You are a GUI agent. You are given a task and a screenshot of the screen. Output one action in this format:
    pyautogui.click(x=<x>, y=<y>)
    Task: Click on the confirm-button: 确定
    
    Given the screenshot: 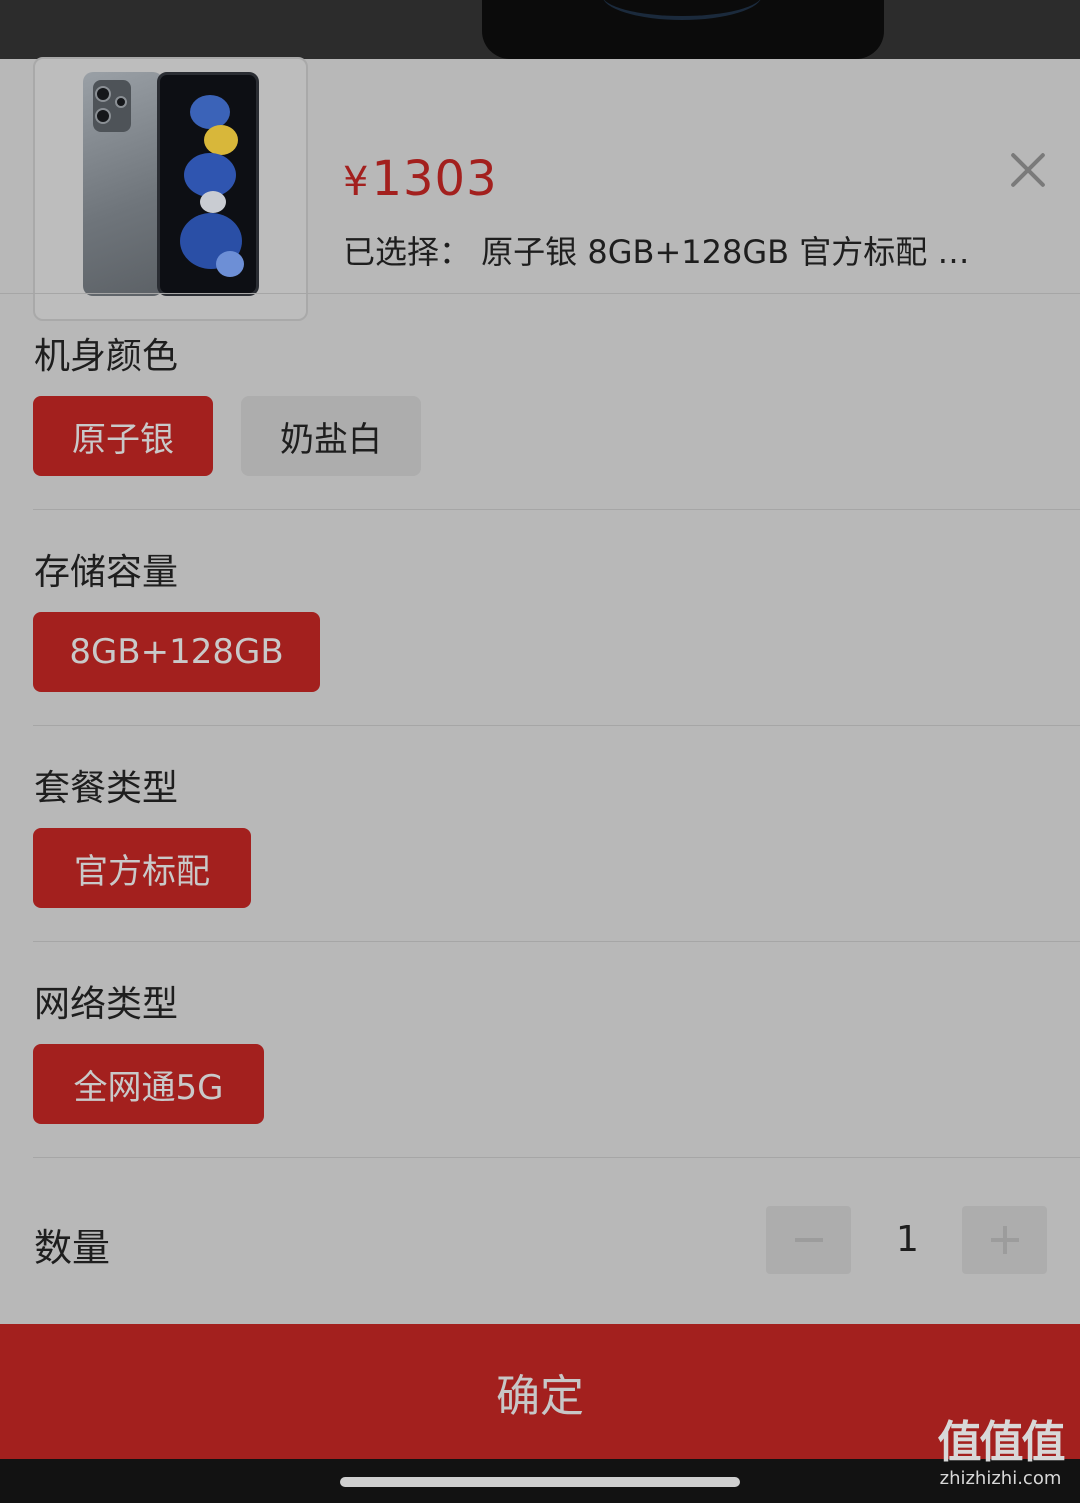 What is the action you would take?
    pyautogui.click(x=540, y=1391)
    